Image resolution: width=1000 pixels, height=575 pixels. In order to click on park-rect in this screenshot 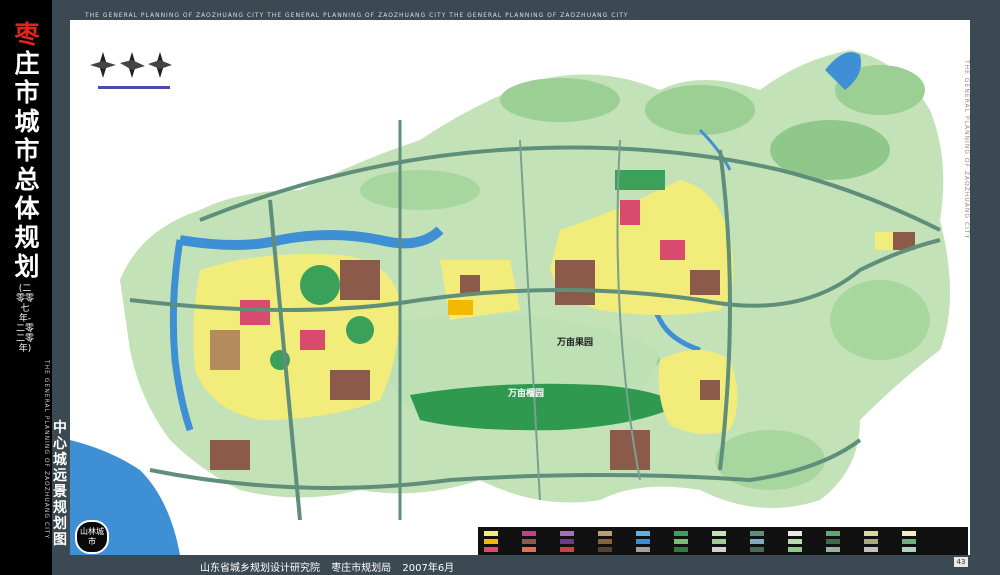, I will do `click(640, 180)`.